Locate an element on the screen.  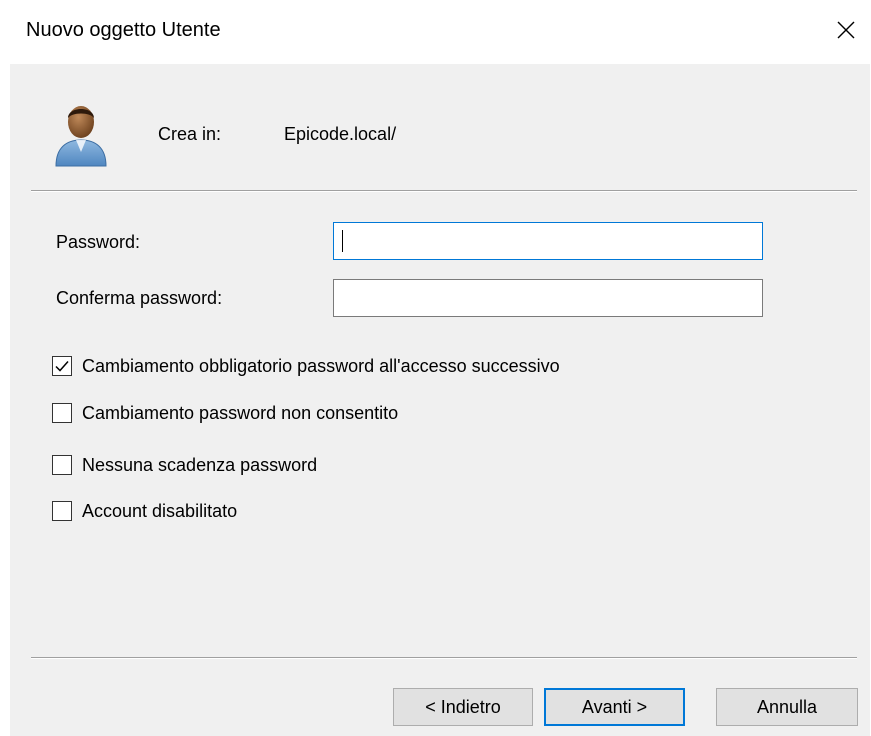
password-label: Password: is located at coordinates (98, 242).